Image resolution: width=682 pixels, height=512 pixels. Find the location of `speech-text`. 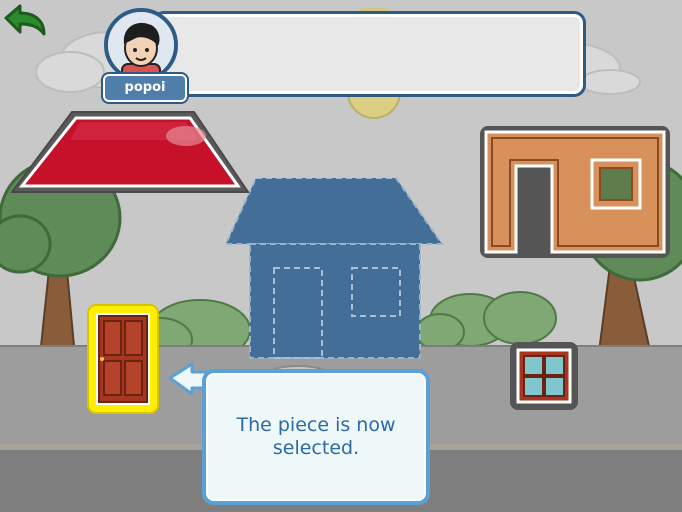

speech-text is located at coordinates (381, 51).